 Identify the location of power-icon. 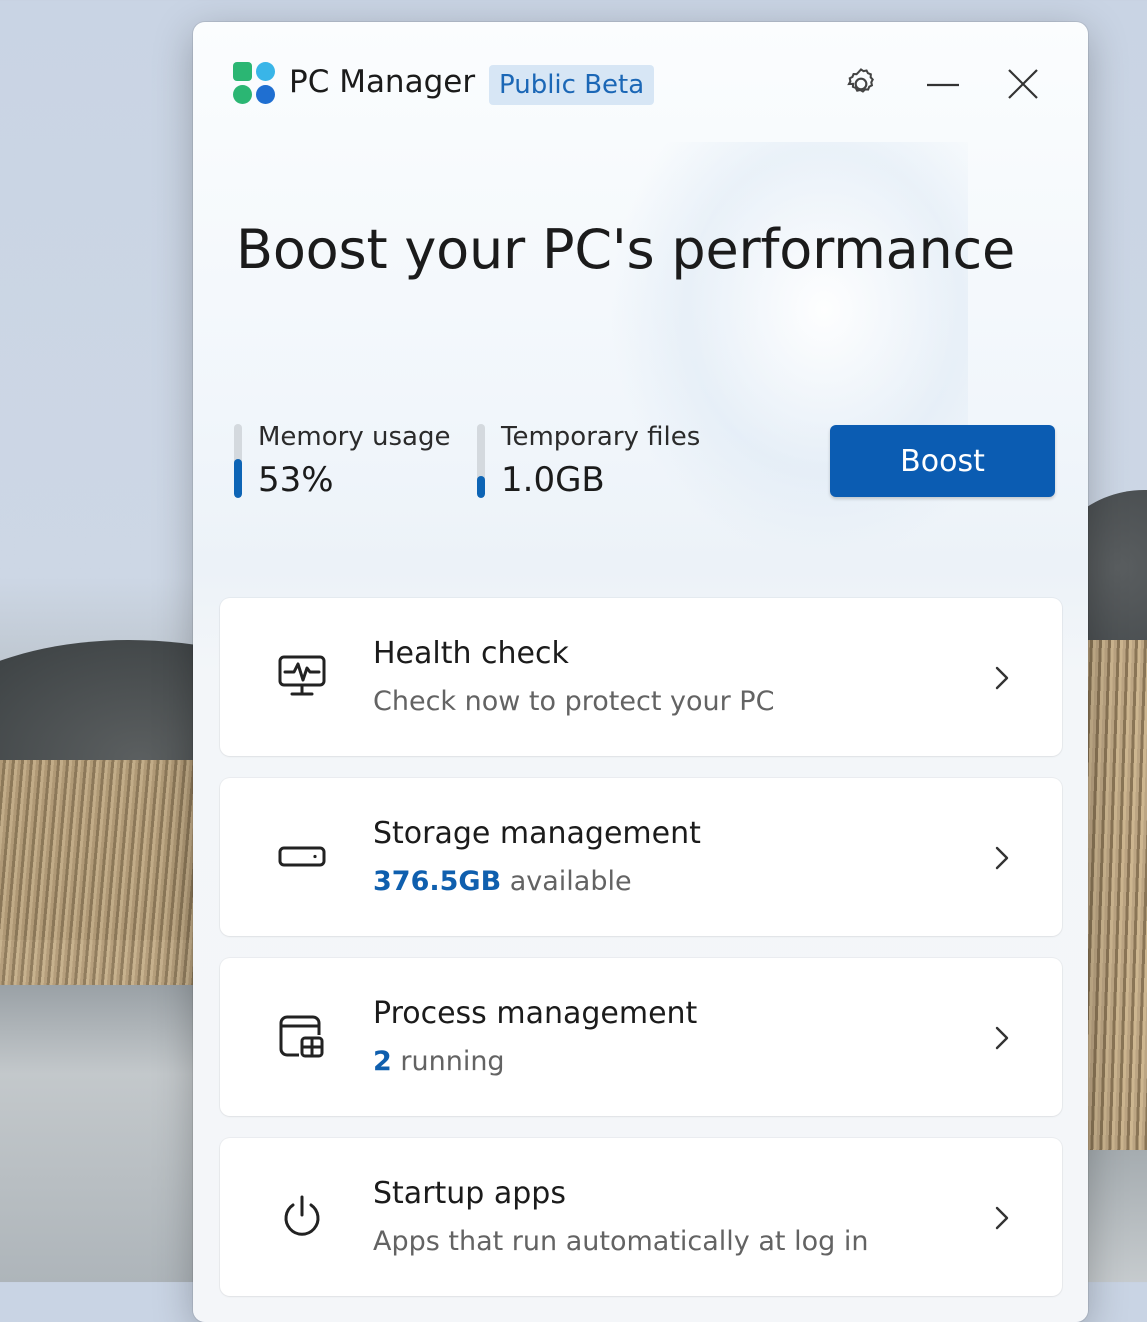
(302, 1215).